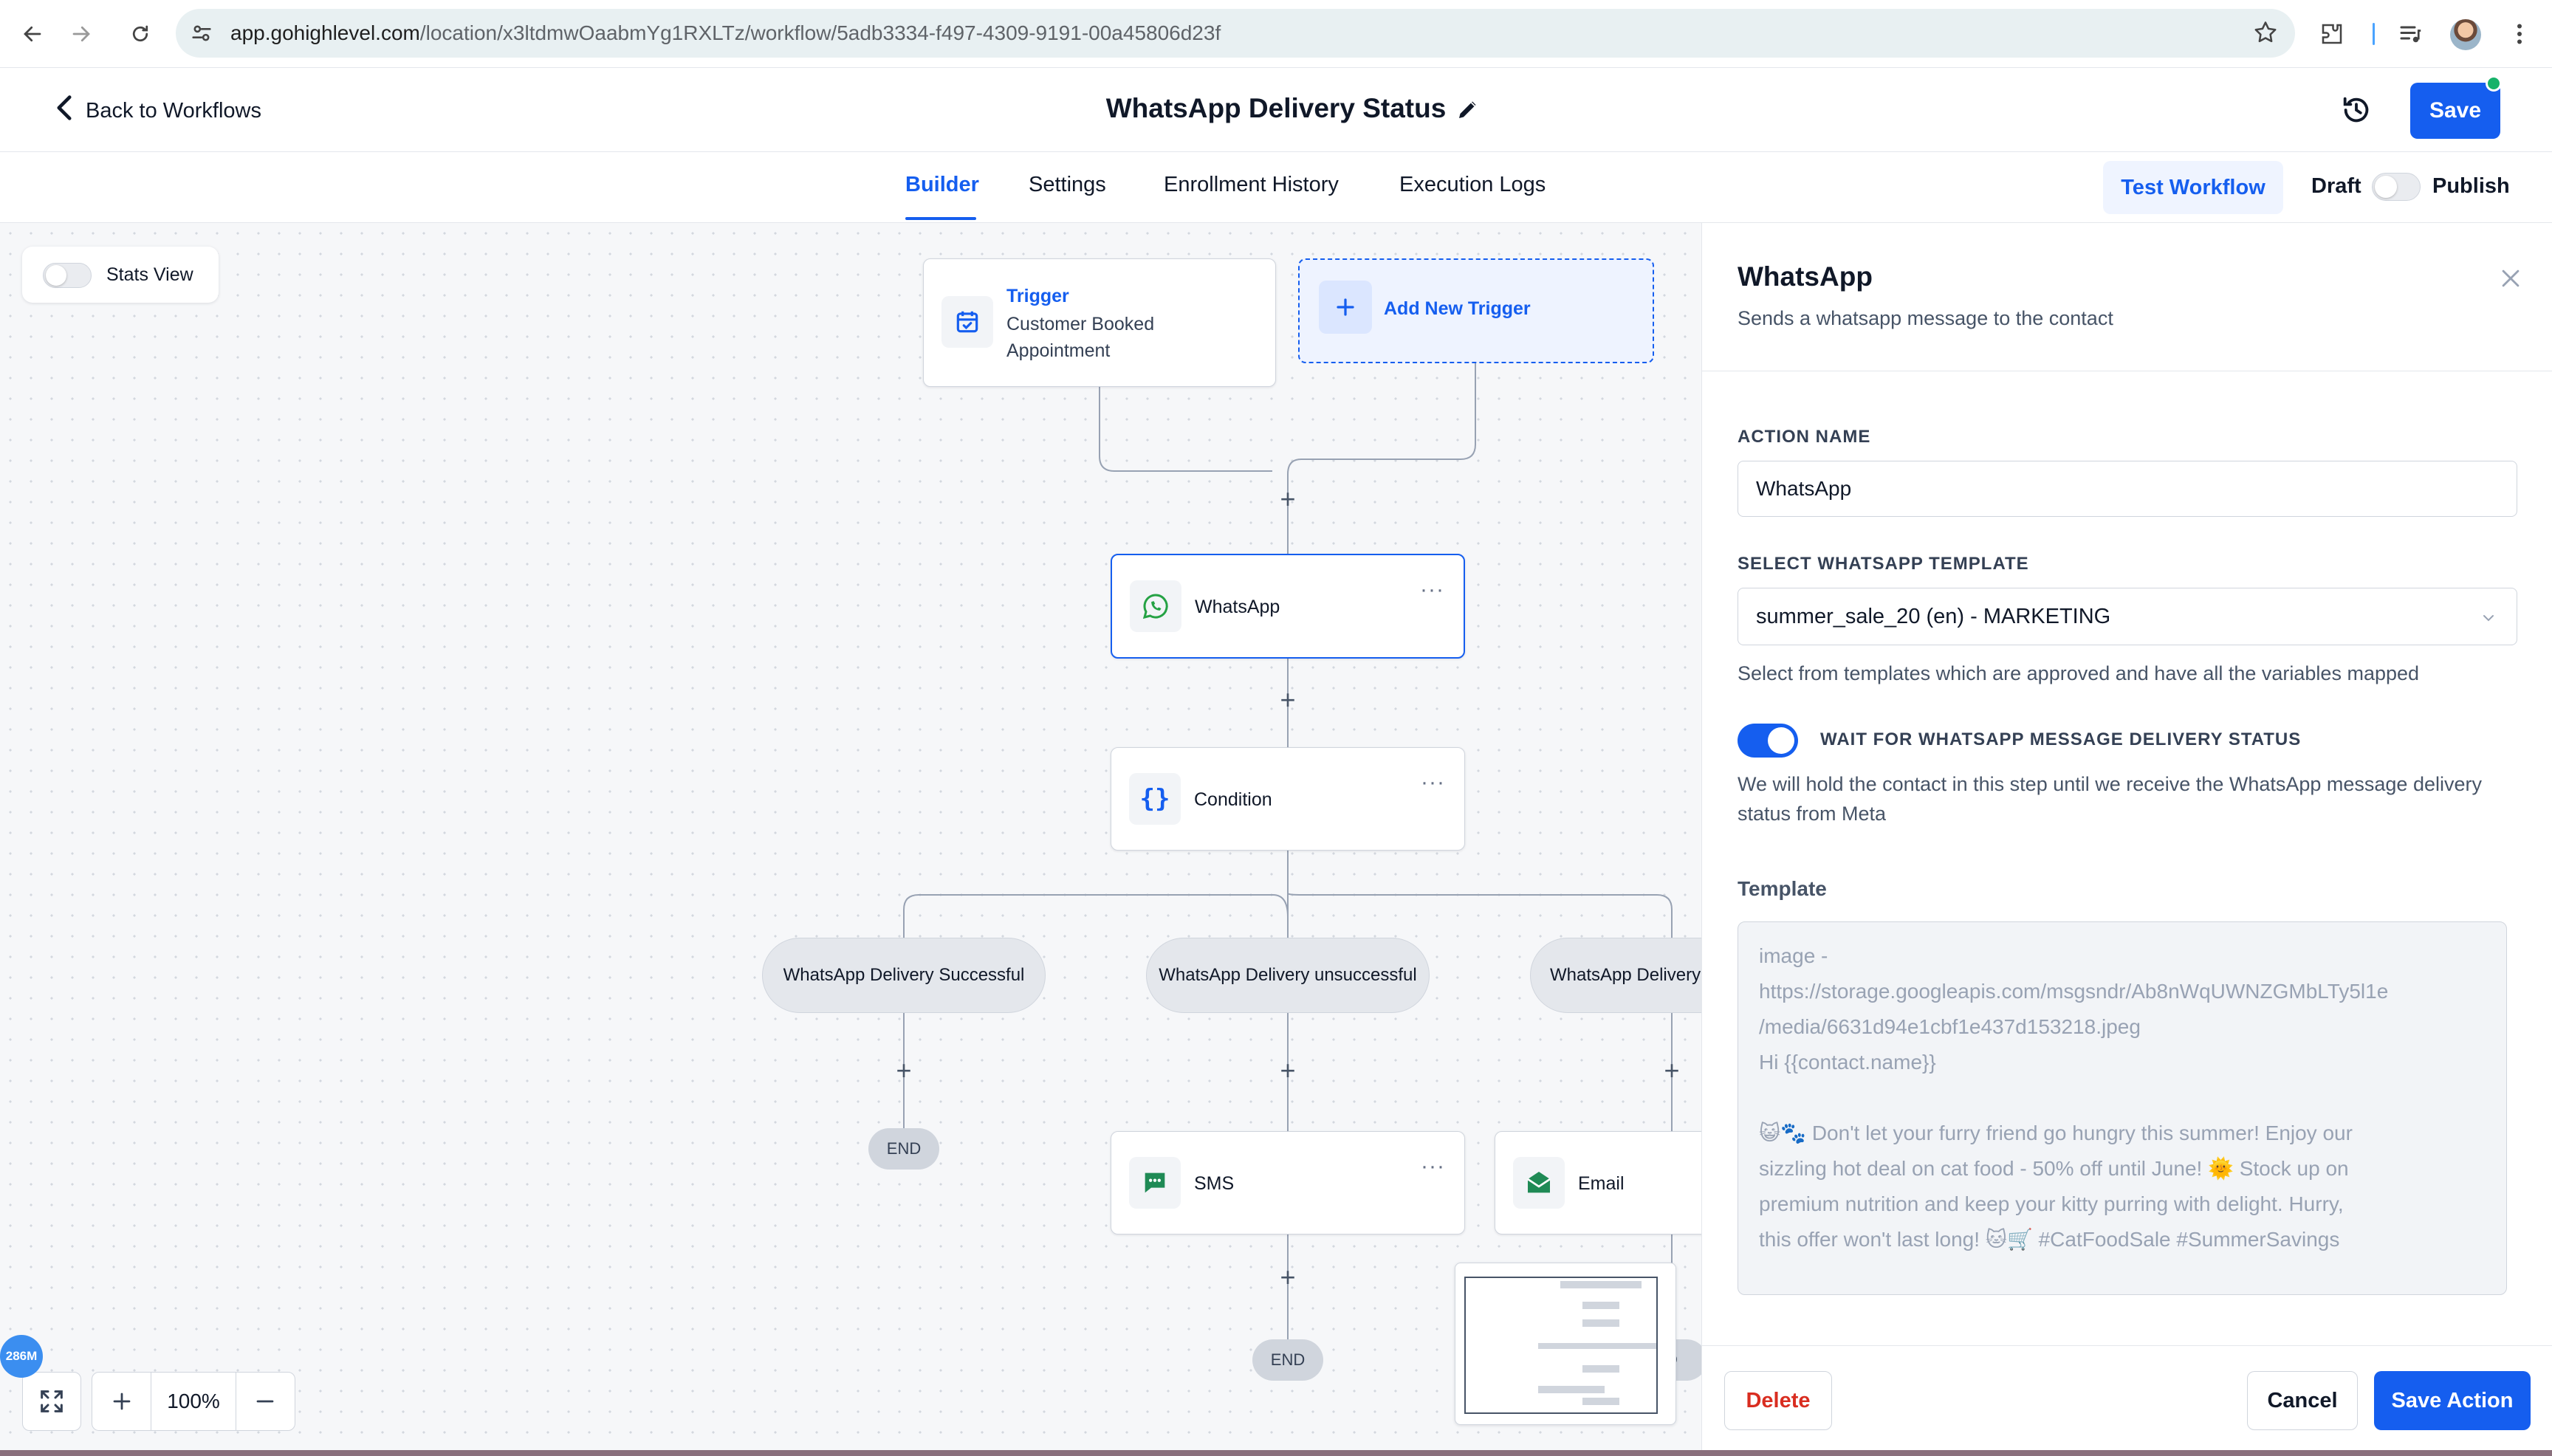 Image resolution: width=2552 pixels, height=1456 pixels. What do you see at coordinates (2127, 489) in the screenshot?
I see `action-name-input` at bounding box center [2127, 489].